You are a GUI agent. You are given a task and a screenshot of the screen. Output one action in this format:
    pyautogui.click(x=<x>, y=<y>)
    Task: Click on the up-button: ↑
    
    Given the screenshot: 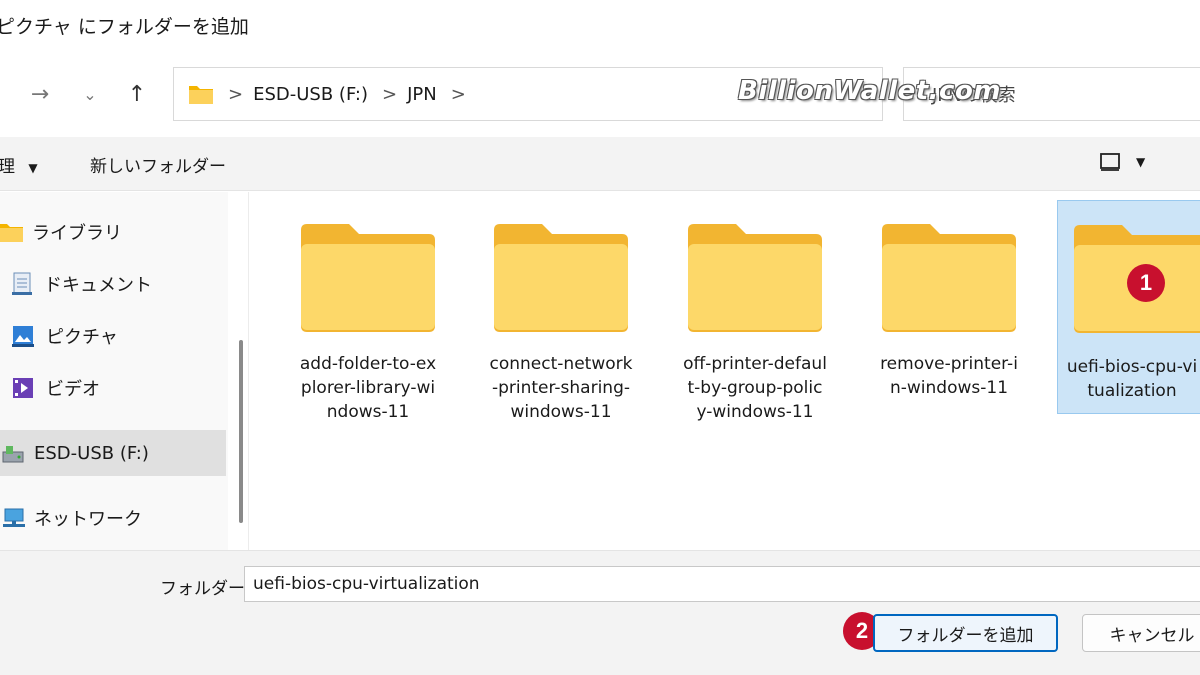 What is the action you would take?
    pyautogui.click(x=137, y=94)
    